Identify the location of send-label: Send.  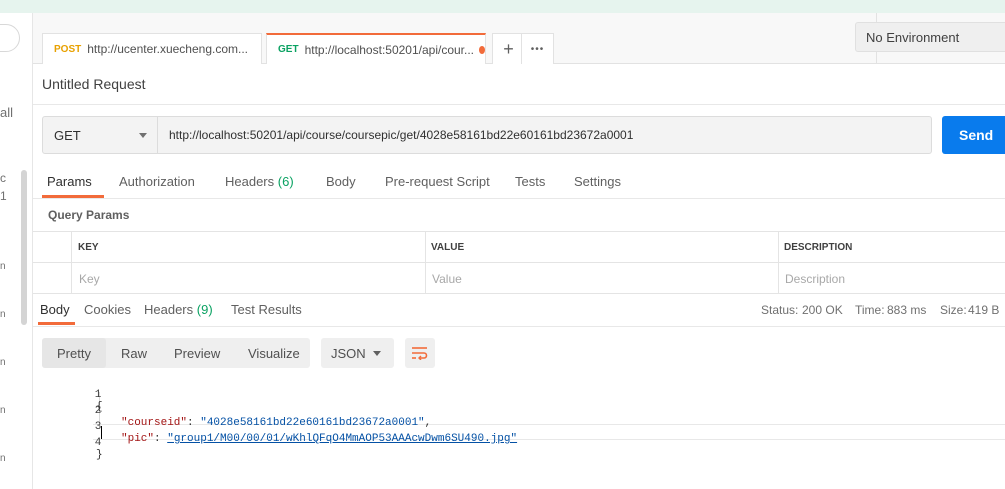
(976, 135).